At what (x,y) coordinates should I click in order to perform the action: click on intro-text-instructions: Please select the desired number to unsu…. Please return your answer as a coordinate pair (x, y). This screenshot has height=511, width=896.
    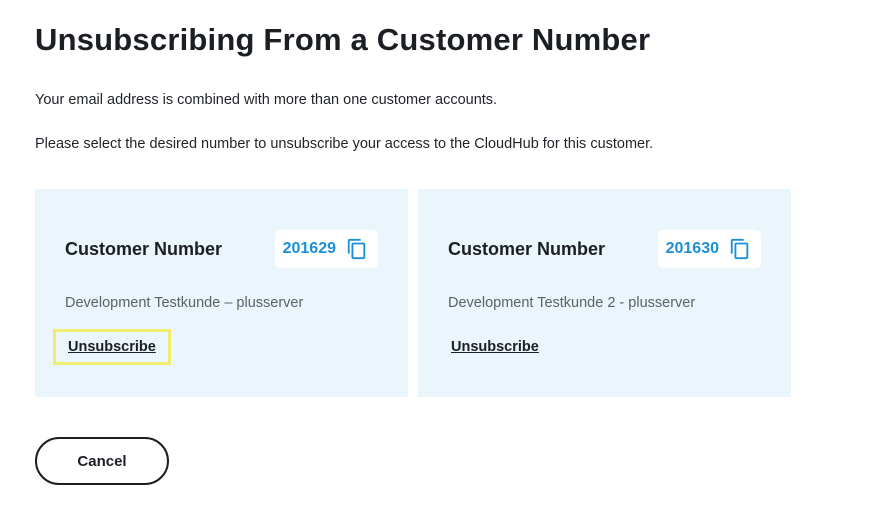
    Looking at the image, I should click on (344, 144).